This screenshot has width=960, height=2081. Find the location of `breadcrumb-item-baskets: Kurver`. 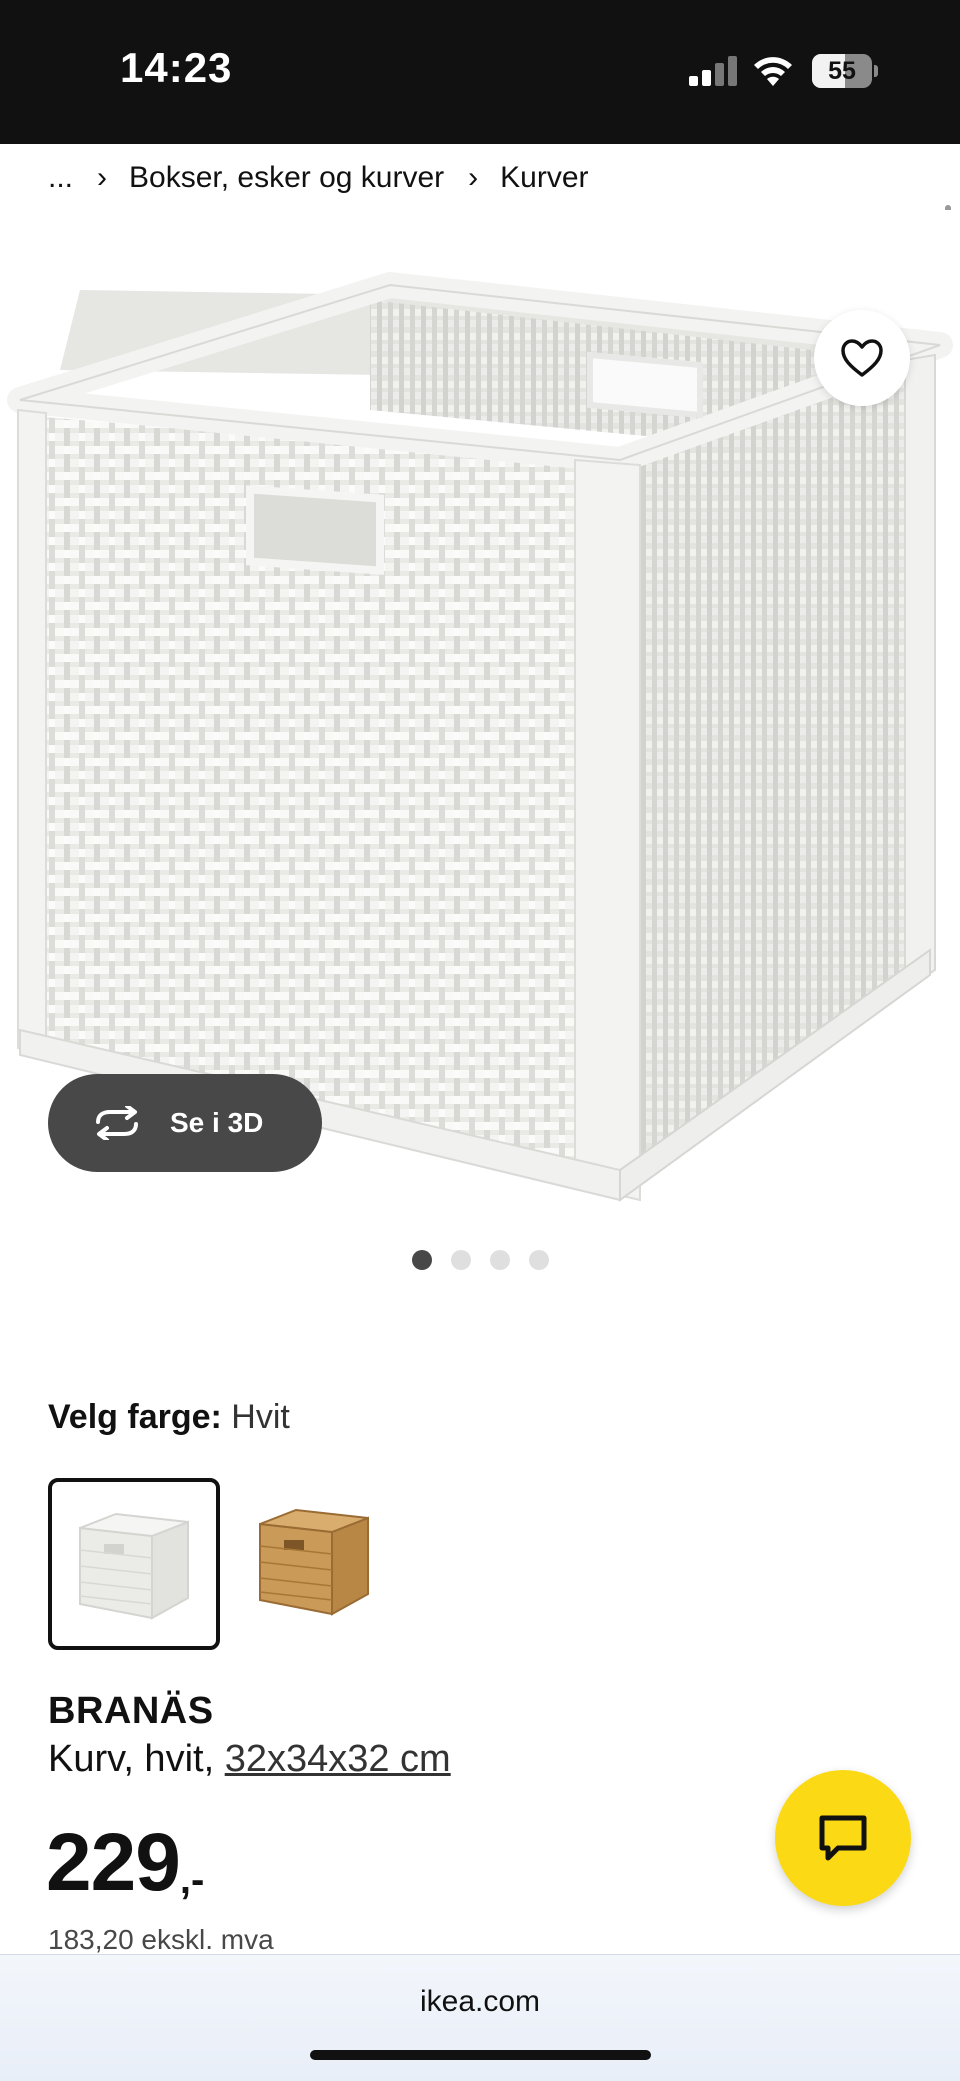

breadcrumb-item-baskets: Kurver is located at coordinates (544, 178).